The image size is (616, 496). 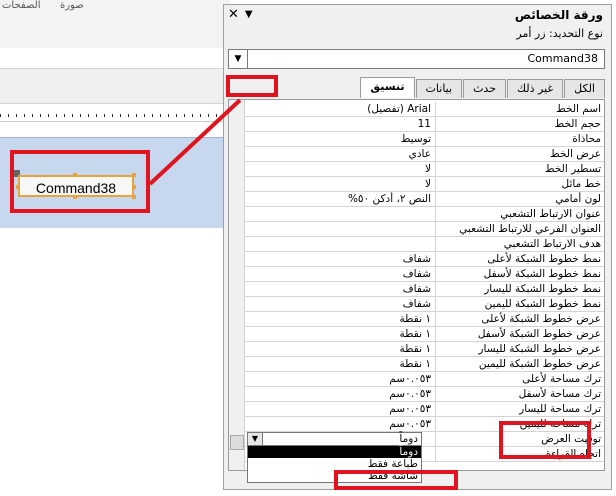 I want to click on property-row: حجم الخط 11, so click(x=424, y=124).